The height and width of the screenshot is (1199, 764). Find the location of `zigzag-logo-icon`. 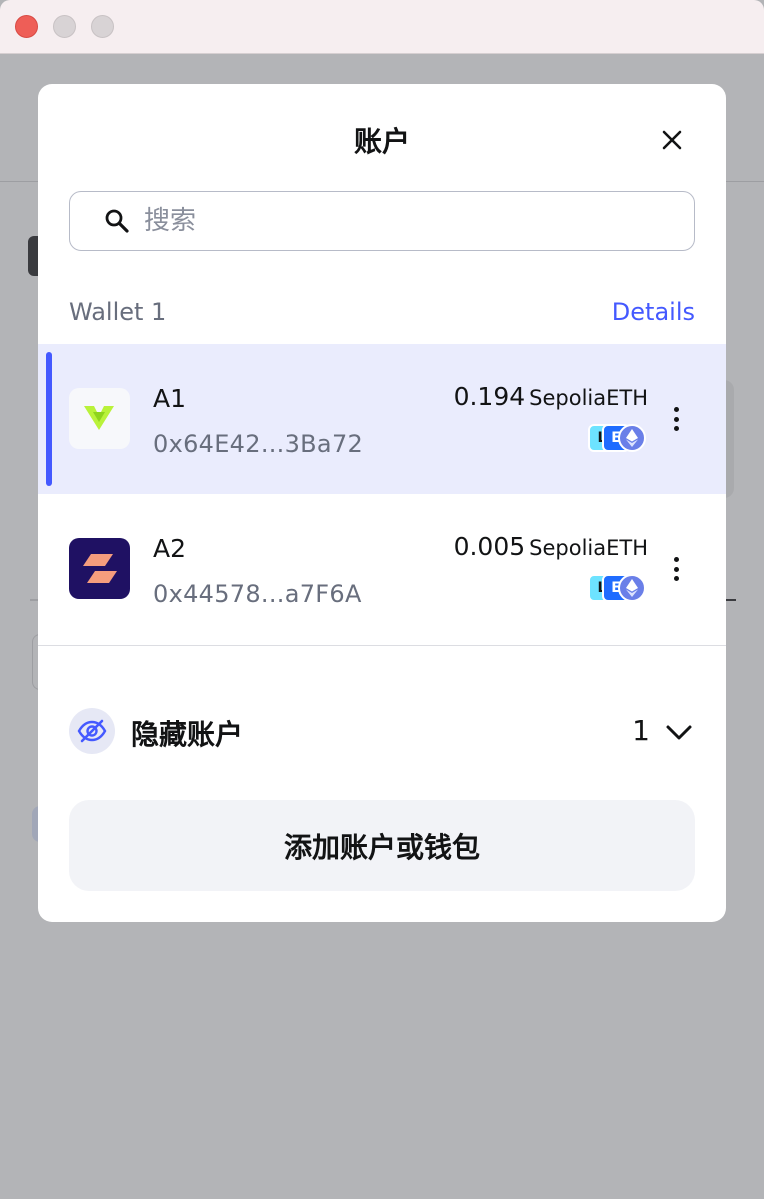

zigzag-logo-icon is located at coordinates (100, 568).